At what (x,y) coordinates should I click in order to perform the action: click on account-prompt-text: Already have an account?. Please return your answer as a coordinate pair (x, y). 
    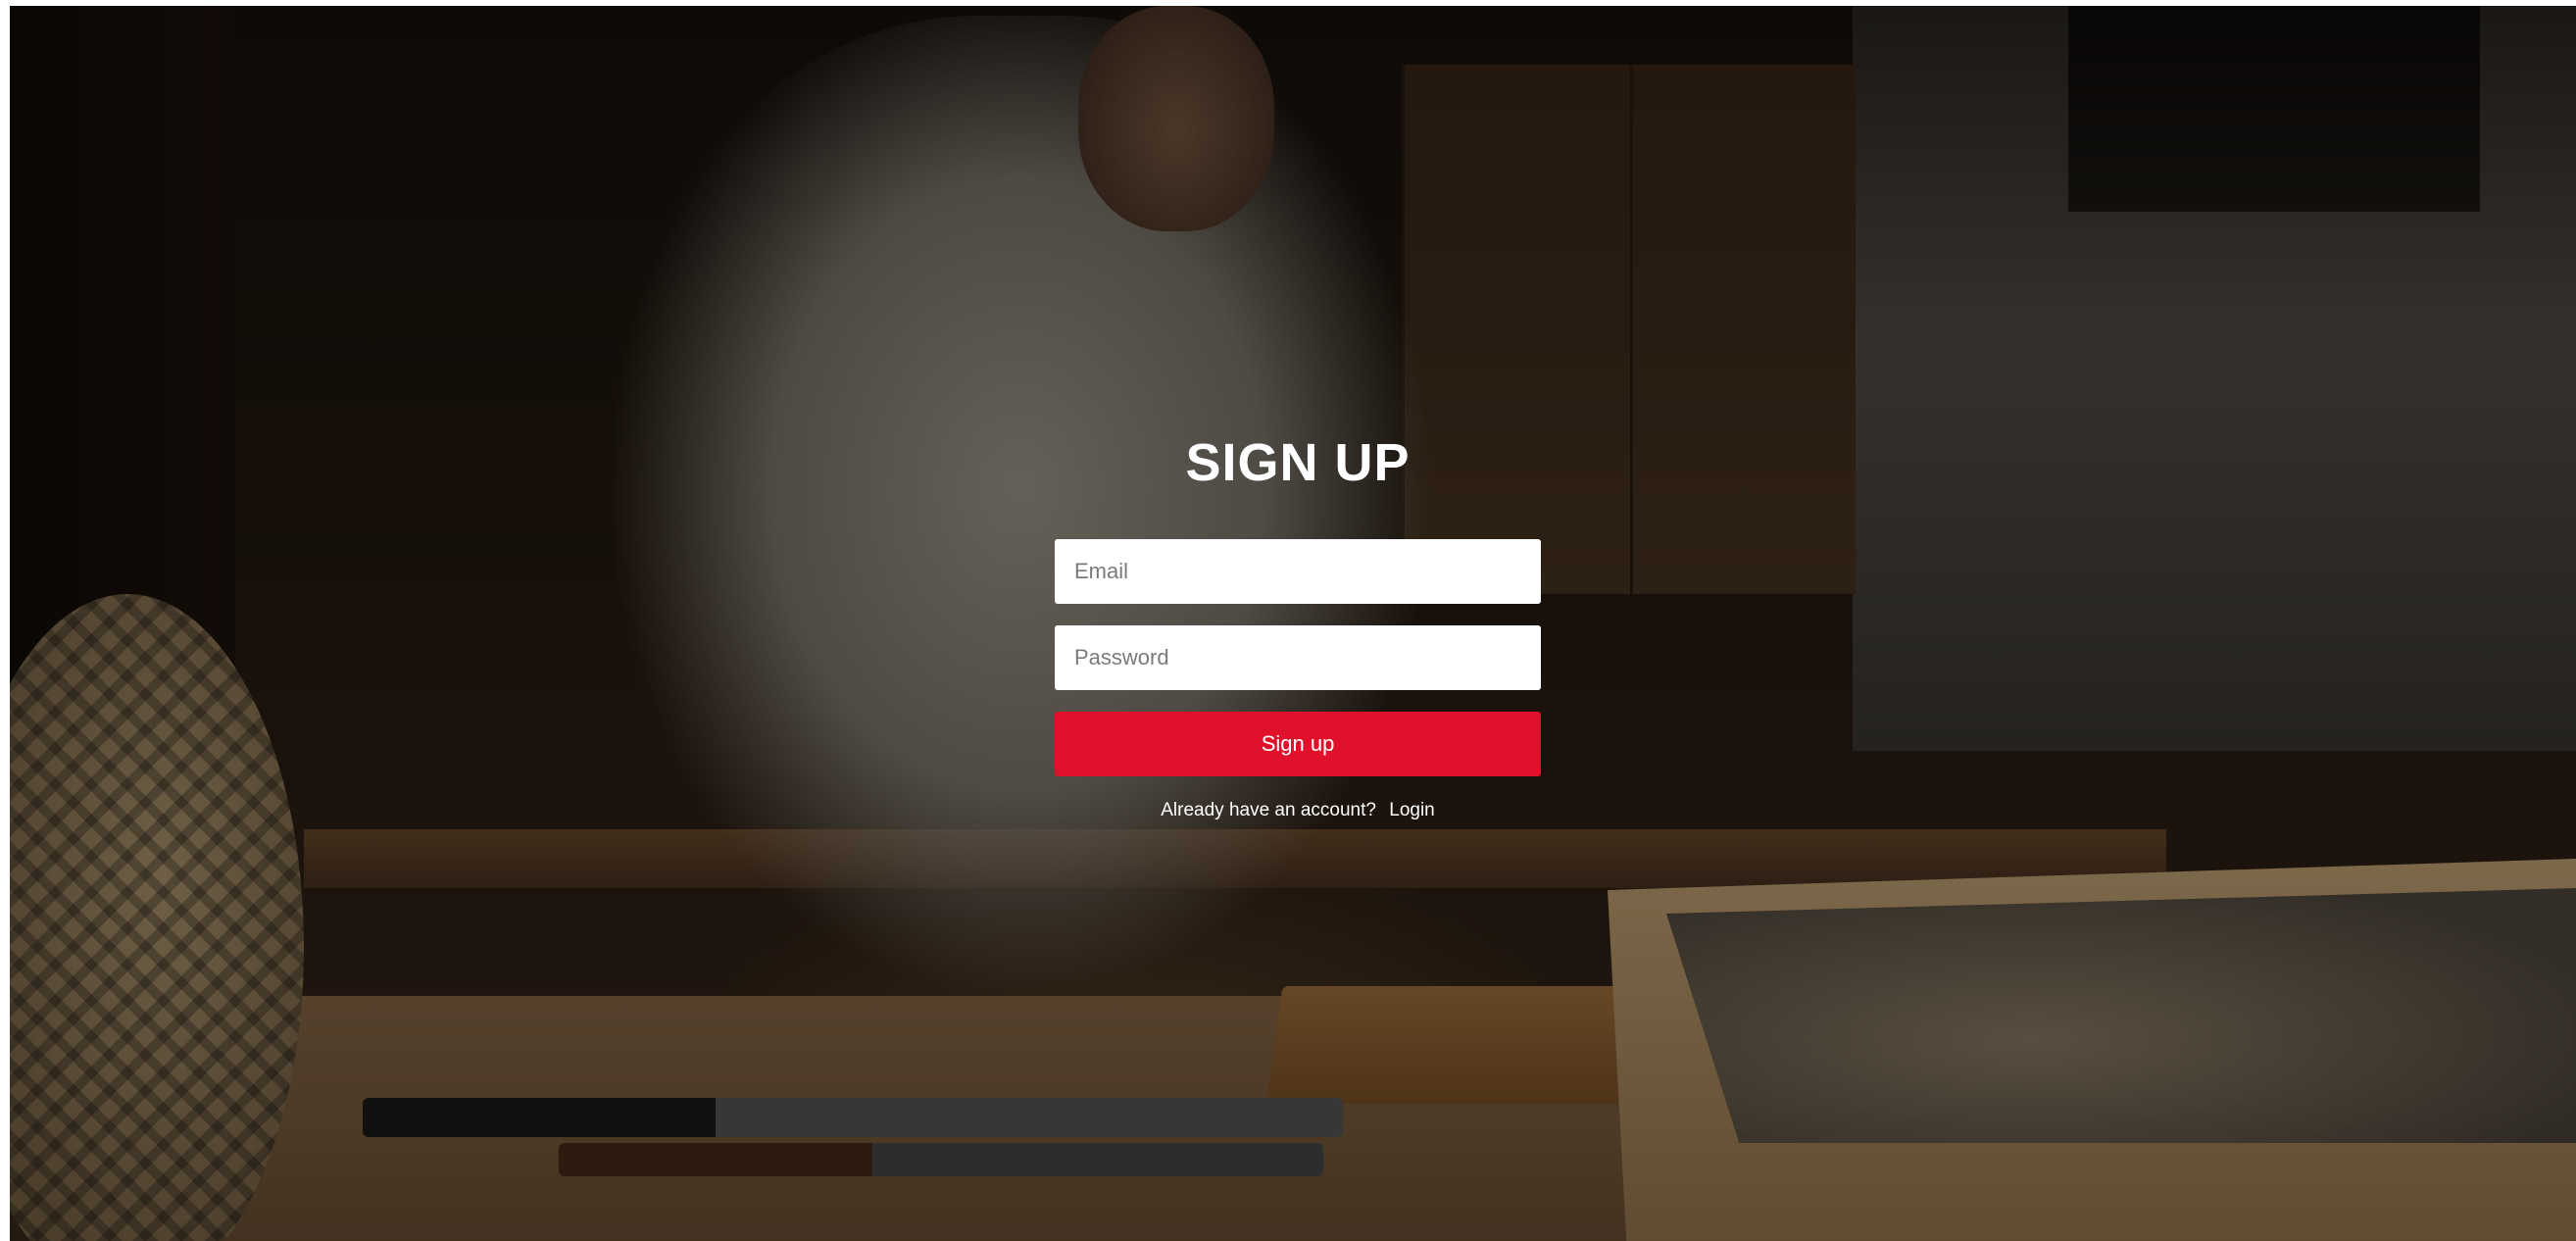
    Looking at the image, I should click on (1268, 810).